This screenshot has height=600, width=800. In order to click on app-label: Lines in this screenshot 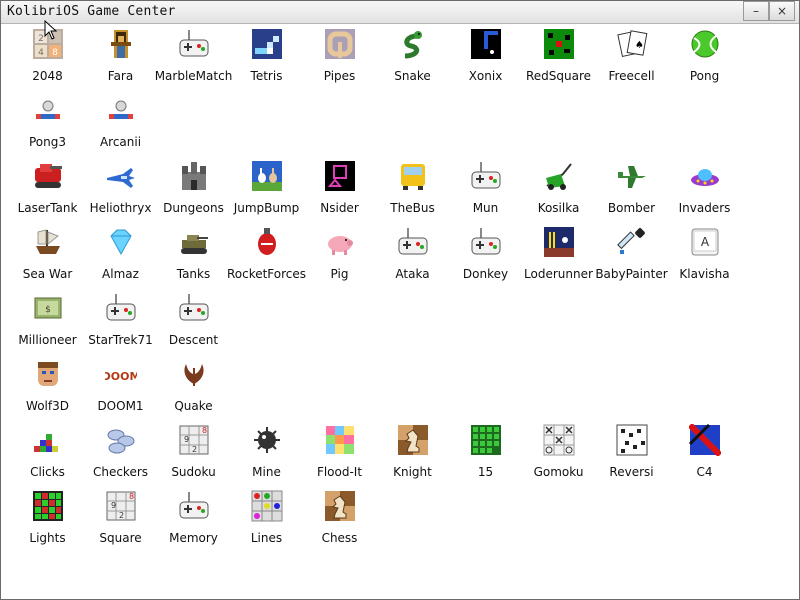, I will do `click(266, 538)`.